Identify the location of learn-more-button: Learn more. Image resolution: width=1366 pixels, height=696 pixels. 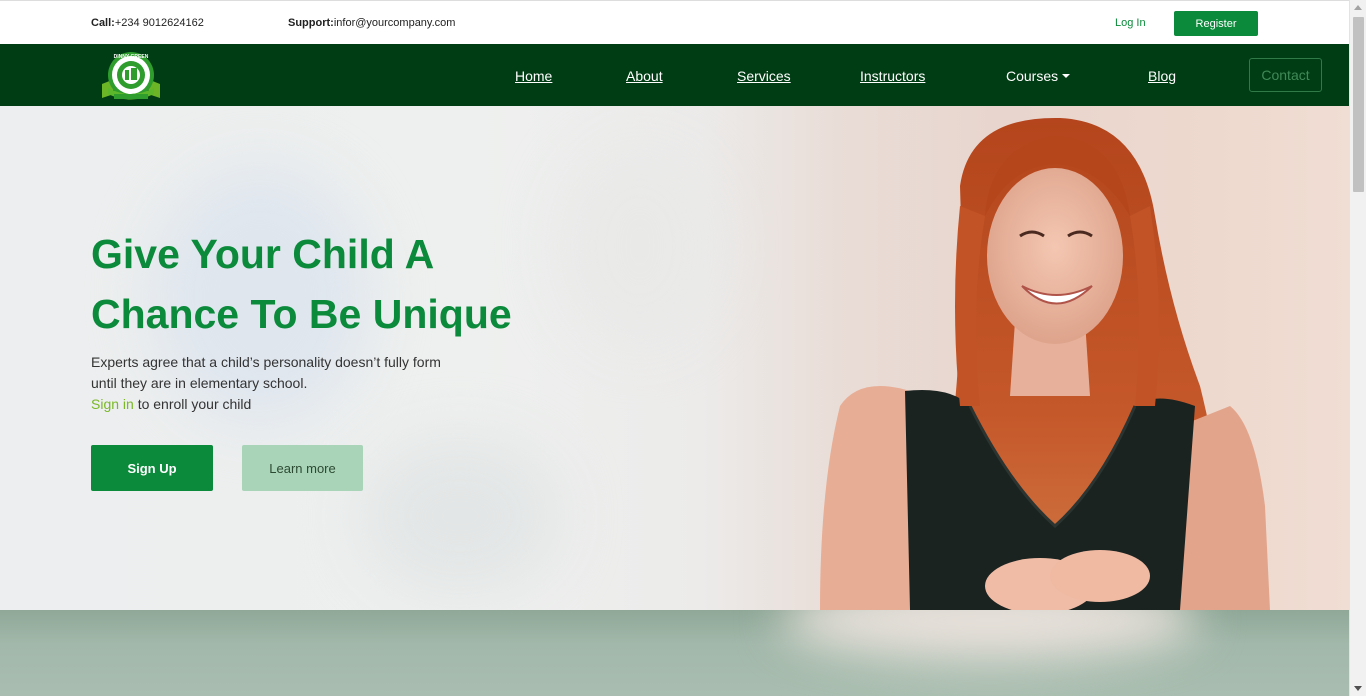
(302, 468).